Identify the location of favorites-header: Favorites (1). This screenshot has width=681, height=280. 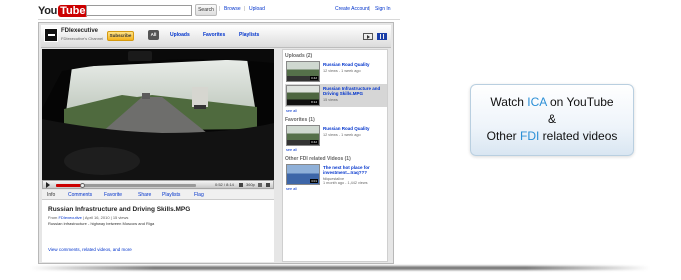
(300, 120).